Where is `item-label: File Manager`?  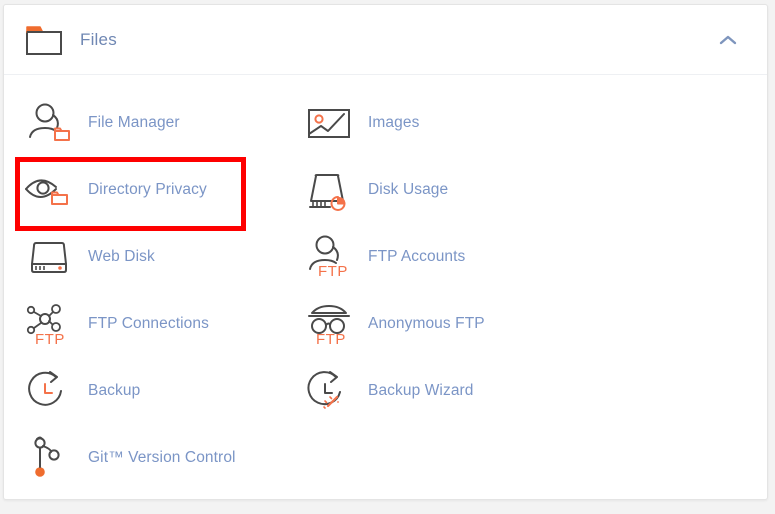
item-label: File Manager is located at coordinates (134, 122).